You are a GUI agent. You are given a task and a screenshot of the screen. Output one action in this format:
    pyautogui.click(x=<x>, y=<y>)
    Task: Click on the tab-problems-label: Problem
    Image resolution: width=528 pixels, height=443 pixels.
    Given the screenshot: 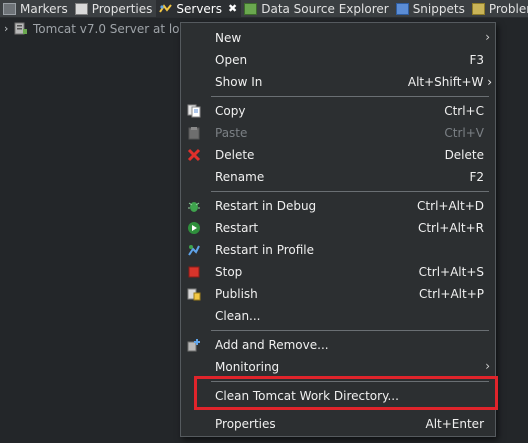 What is the action you would take?
    pyautogui.click(x=508, y=8)
    